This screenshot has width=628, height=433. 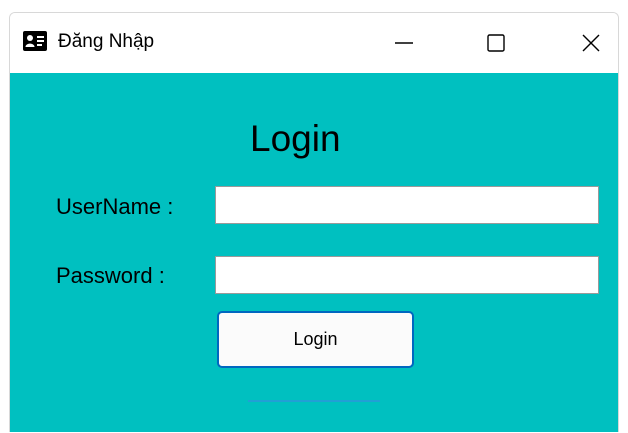 I want to click on id-card-icon, so click(x=35, y=41).